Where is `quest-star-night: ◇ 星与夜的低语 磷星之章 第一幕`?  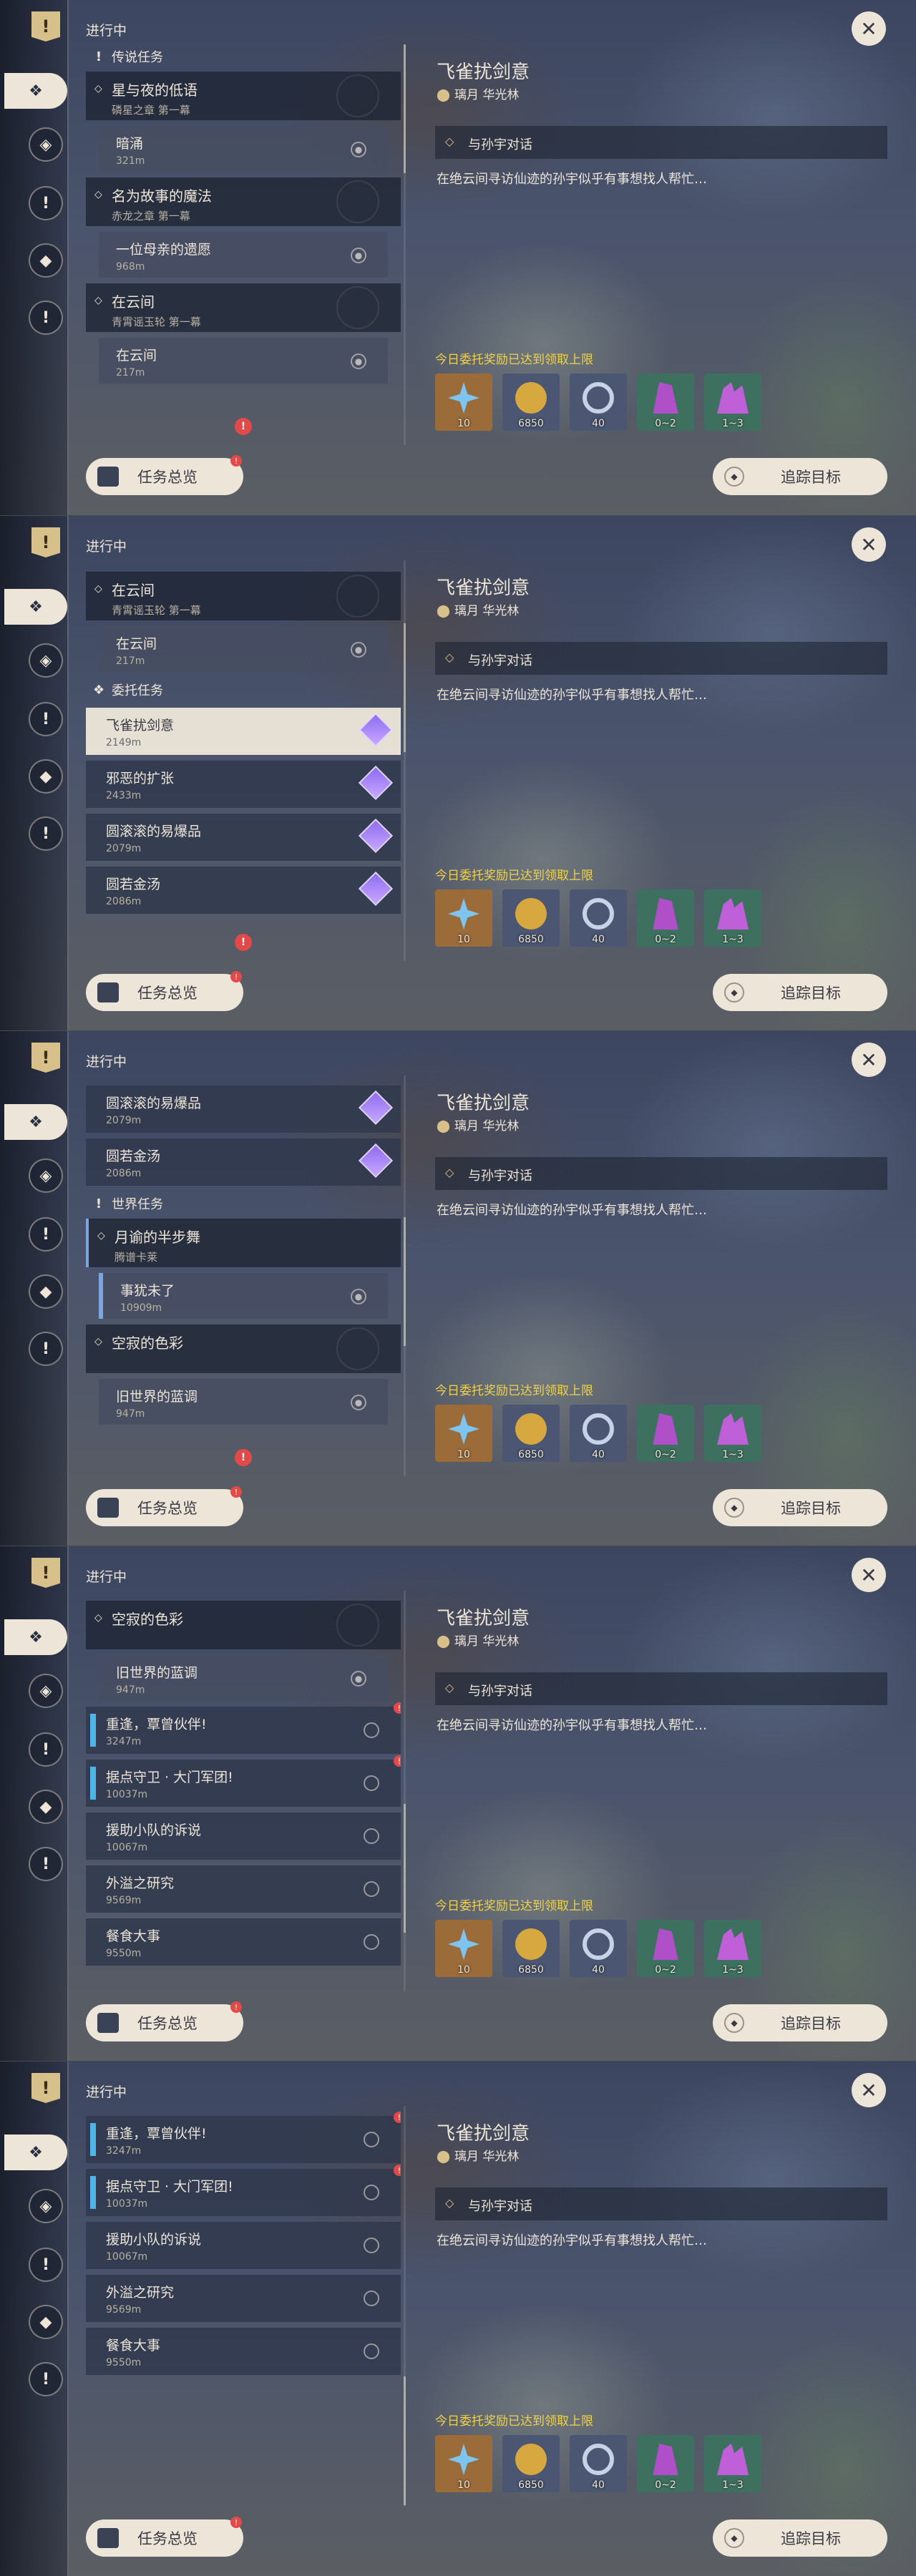
quest-star-night: ◇ 星与夜的低语 磷星之章 第一幕 is located at coordinates (243, 96).